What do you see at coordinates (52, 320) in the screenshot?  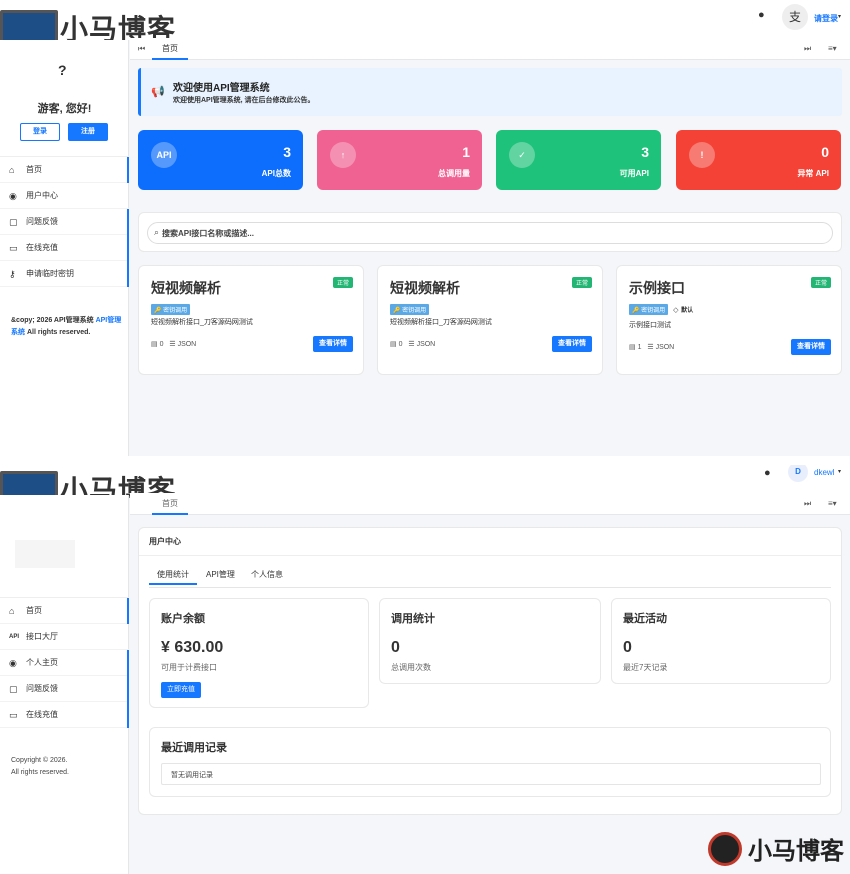 I see `footer-copyright: &copy; 2026 API管理系统` at bounding box center [52, 320].